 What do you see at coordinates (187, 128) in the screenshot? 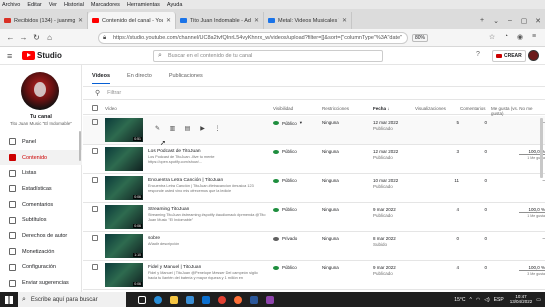
I see `comments-icon: ▤` at bounding box center [187, 128].